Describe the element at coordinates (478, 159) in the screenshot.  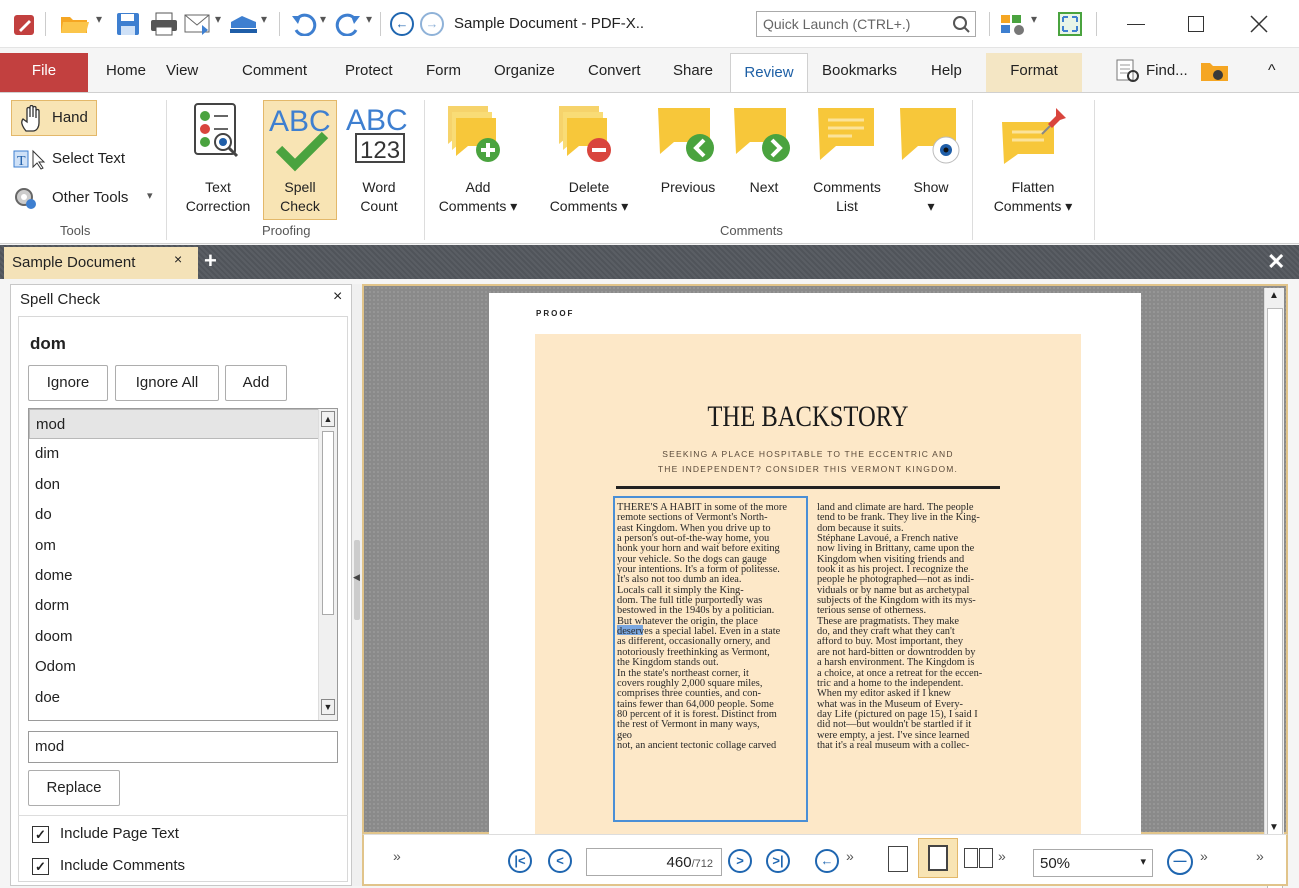
I see `add-comments-button: Add Comments ▾` at that location.